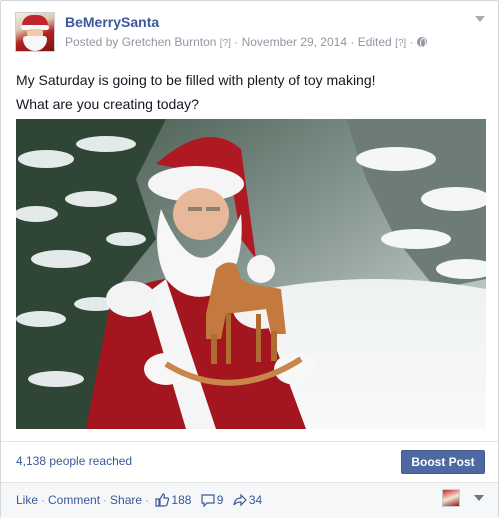 This screenshot has height=518, width=499. What do you see at coordinates (107, 104) in the screenshot?
I see `post-text-line: What are you creating today?` at bounding box center [107, 104].